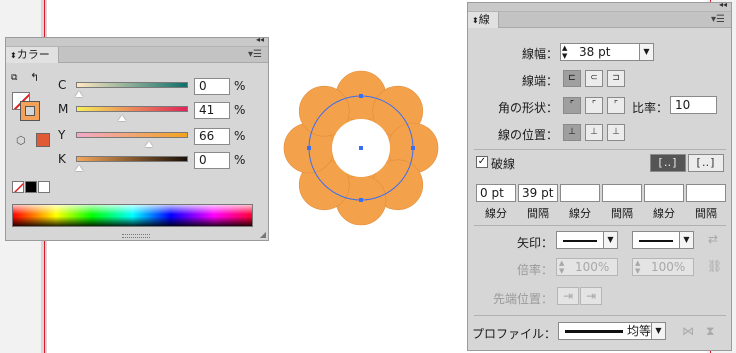 Image resolution: width=736 pixels, height=353 pixels. I want to click on channel-0-value: 0, so click(212, 86).